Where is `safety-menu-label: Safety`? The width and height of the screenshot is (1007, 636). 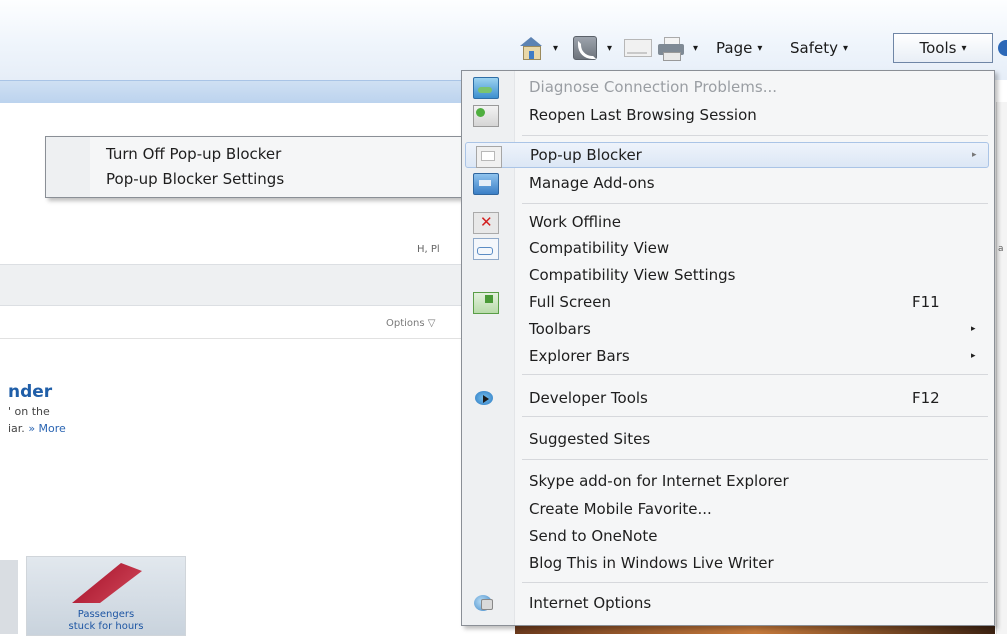 safety-menu-label: Safety is located at coordinates (814, 48).